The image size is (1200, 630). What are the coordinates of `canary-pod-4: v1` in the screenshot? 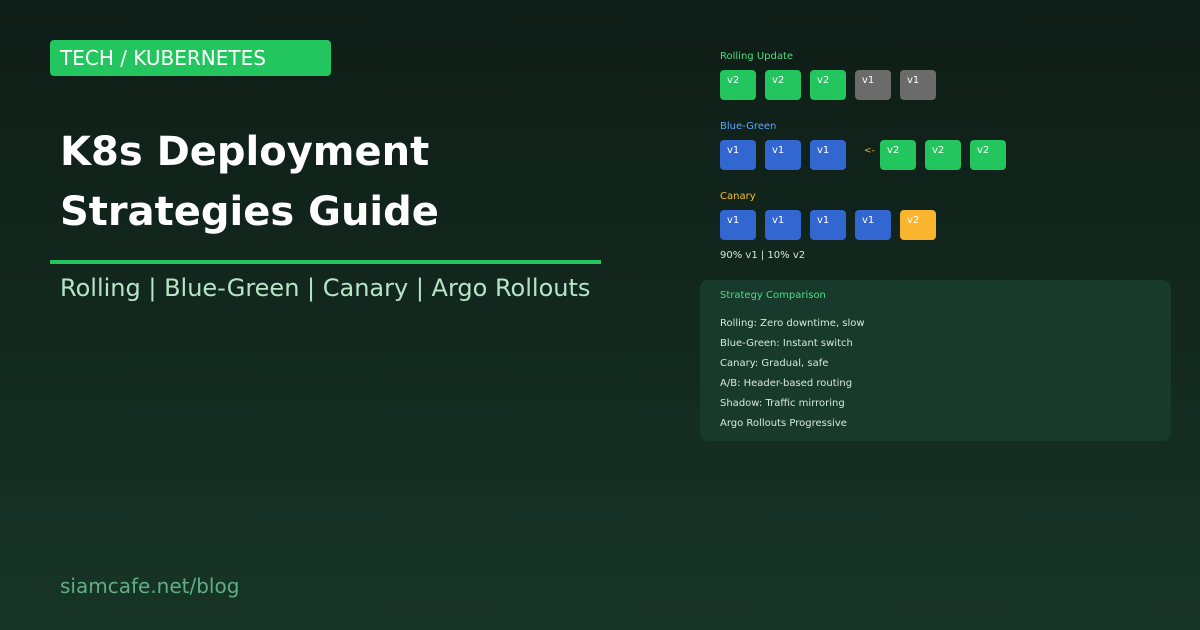 It's located at (873, 225).